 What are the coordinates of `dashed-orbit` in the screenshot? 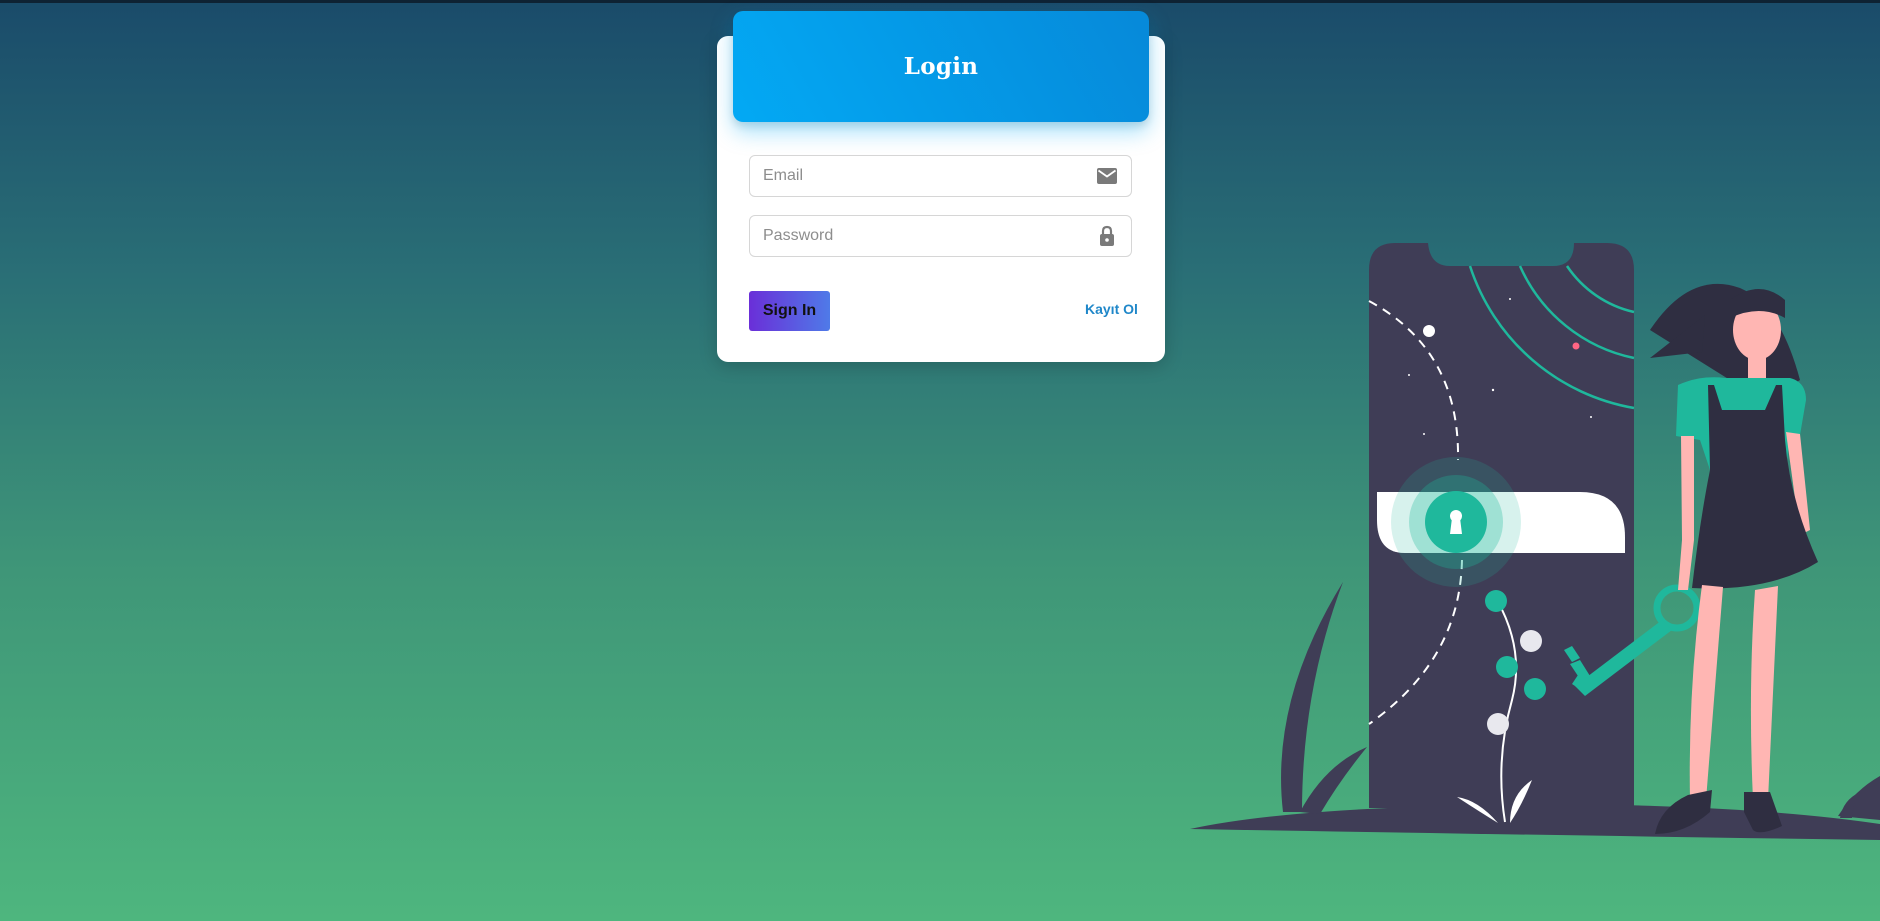 It's located at (1415, 512).